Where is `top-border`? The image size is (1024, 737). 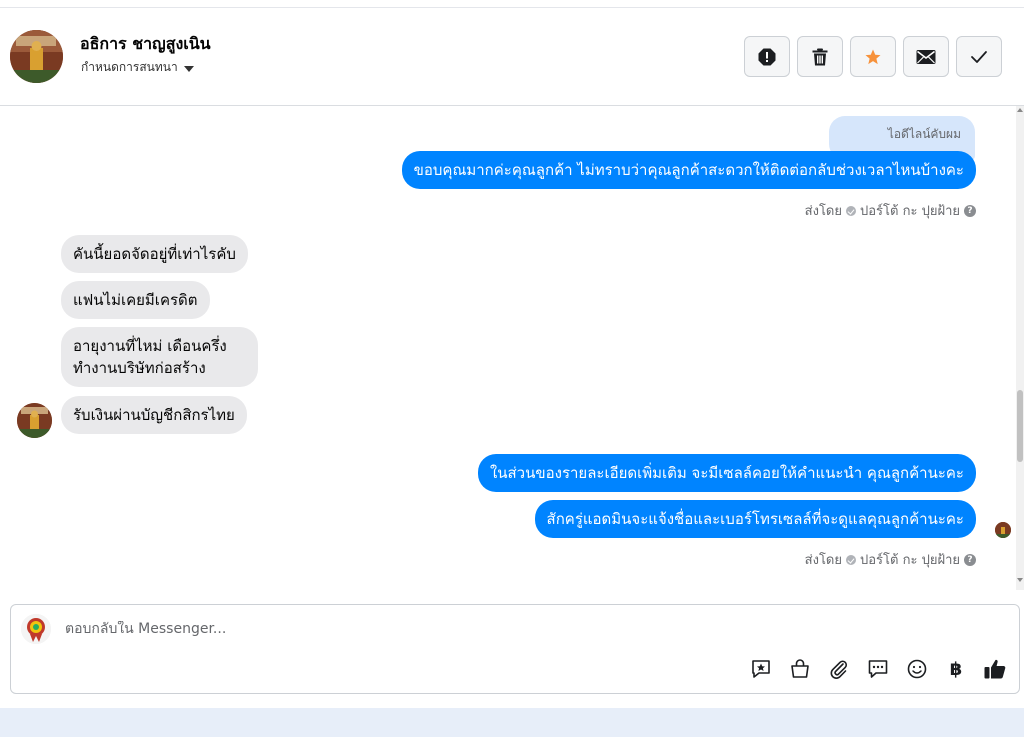
top-border is located at coordinates (512, 4).